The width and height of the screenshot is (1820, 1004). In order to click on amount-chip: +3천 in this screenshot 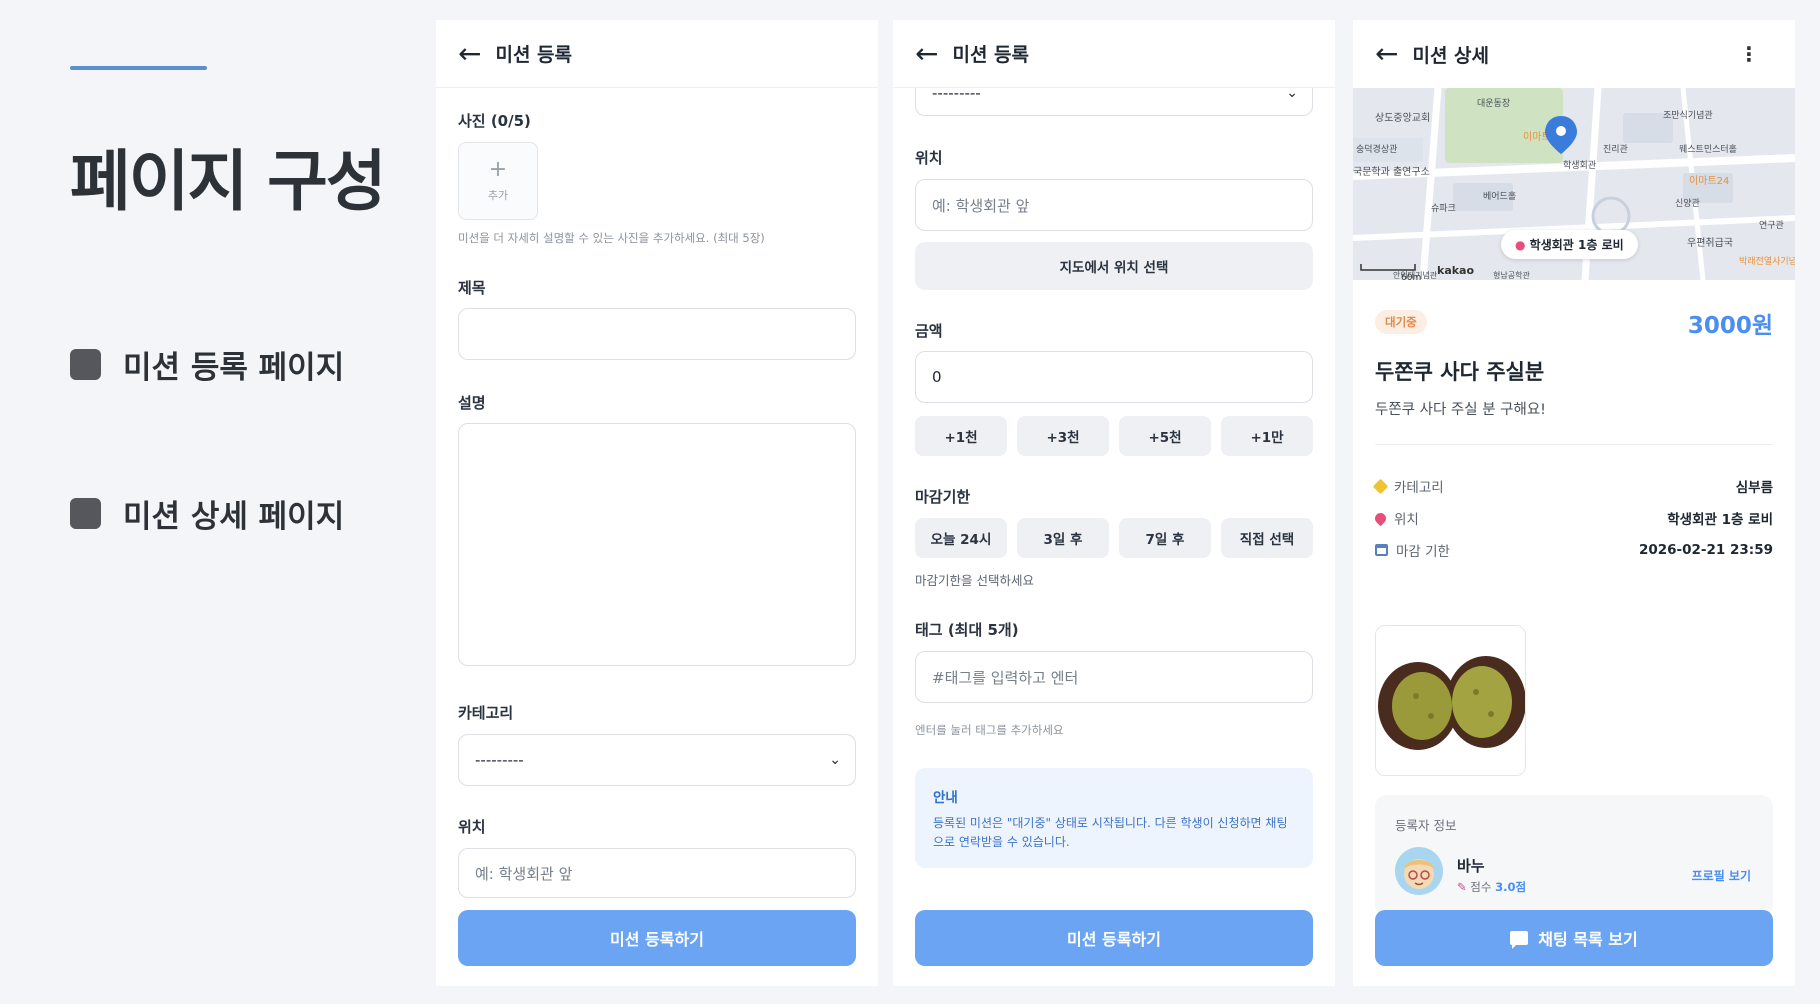, I will do `click(1063, 436)`.